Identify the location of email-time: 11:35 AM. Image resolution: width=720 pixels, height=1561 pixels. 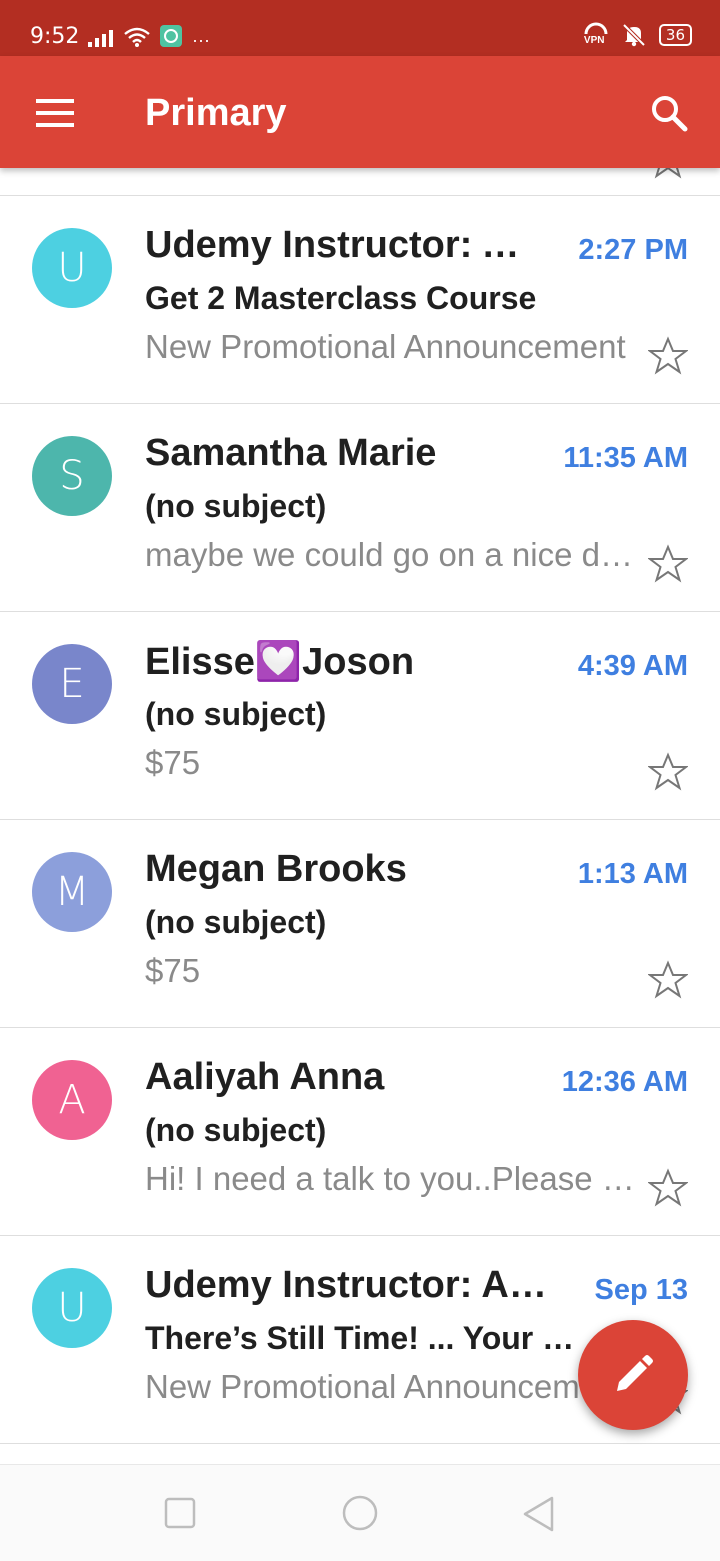
(625, 458).